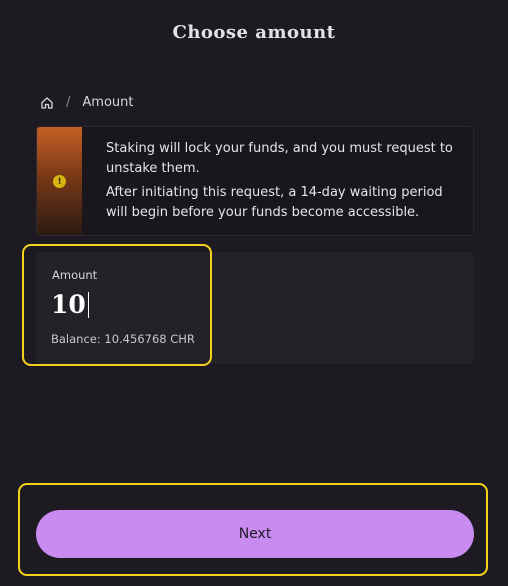 The image size is (508, 586). What do you see at coordinates (59, 181) in the screenshot?
I see `info-icon: !` at bounding box center [59, 181].